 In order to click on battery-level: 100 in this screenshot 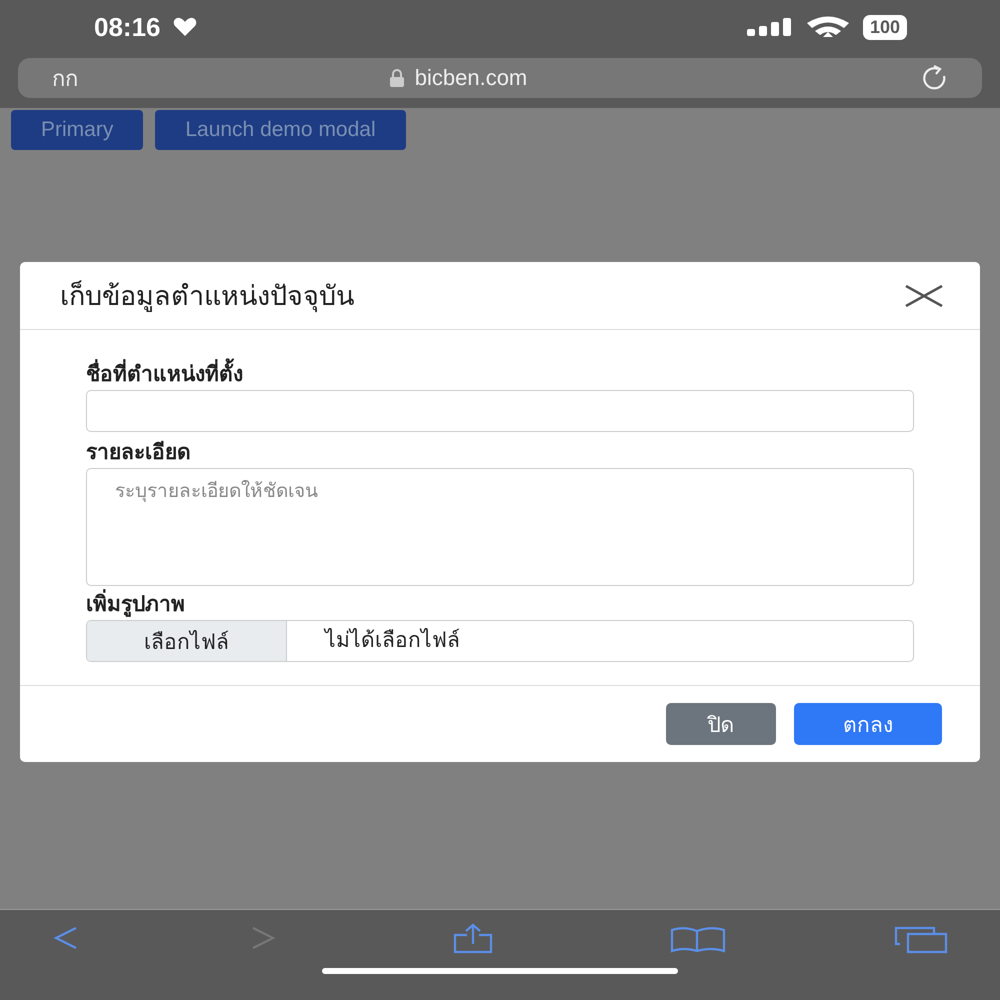, I will do `click(884, 27)`.